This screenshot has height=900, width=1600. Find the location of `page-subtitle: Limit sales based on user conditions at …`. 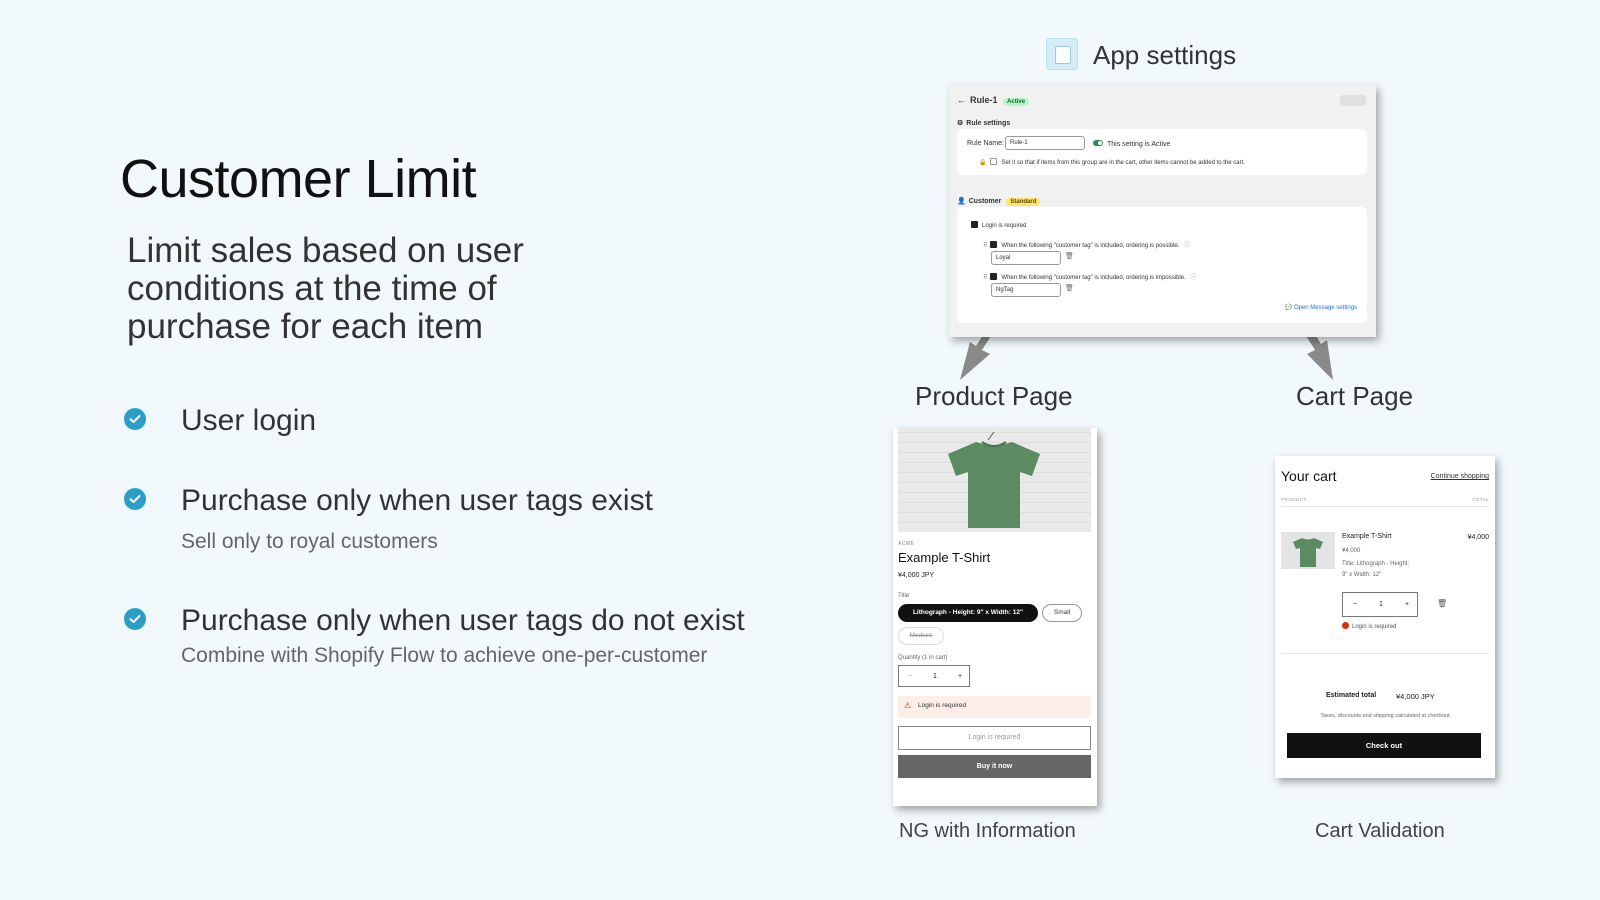

page-subtitle: Limit sales based on user conditions at … is located at coordinates (325, 288).